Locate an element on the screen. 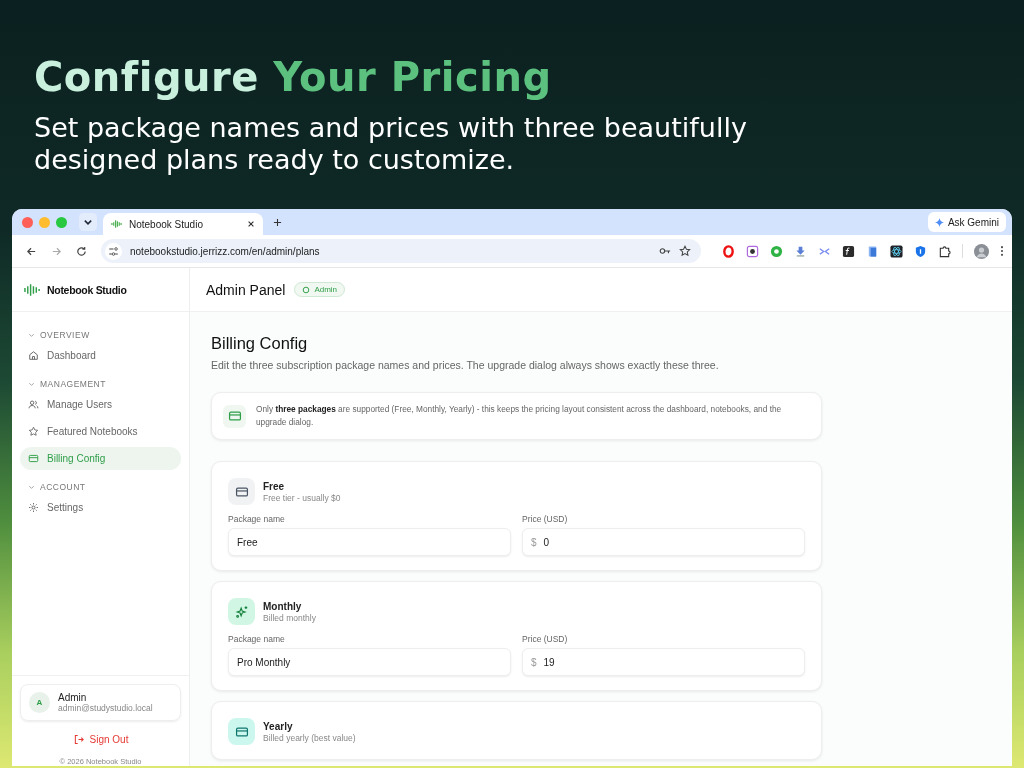 The height and width of the screenshot is (768, 1024). sign-out-icon is located at coordinates (78, 739).